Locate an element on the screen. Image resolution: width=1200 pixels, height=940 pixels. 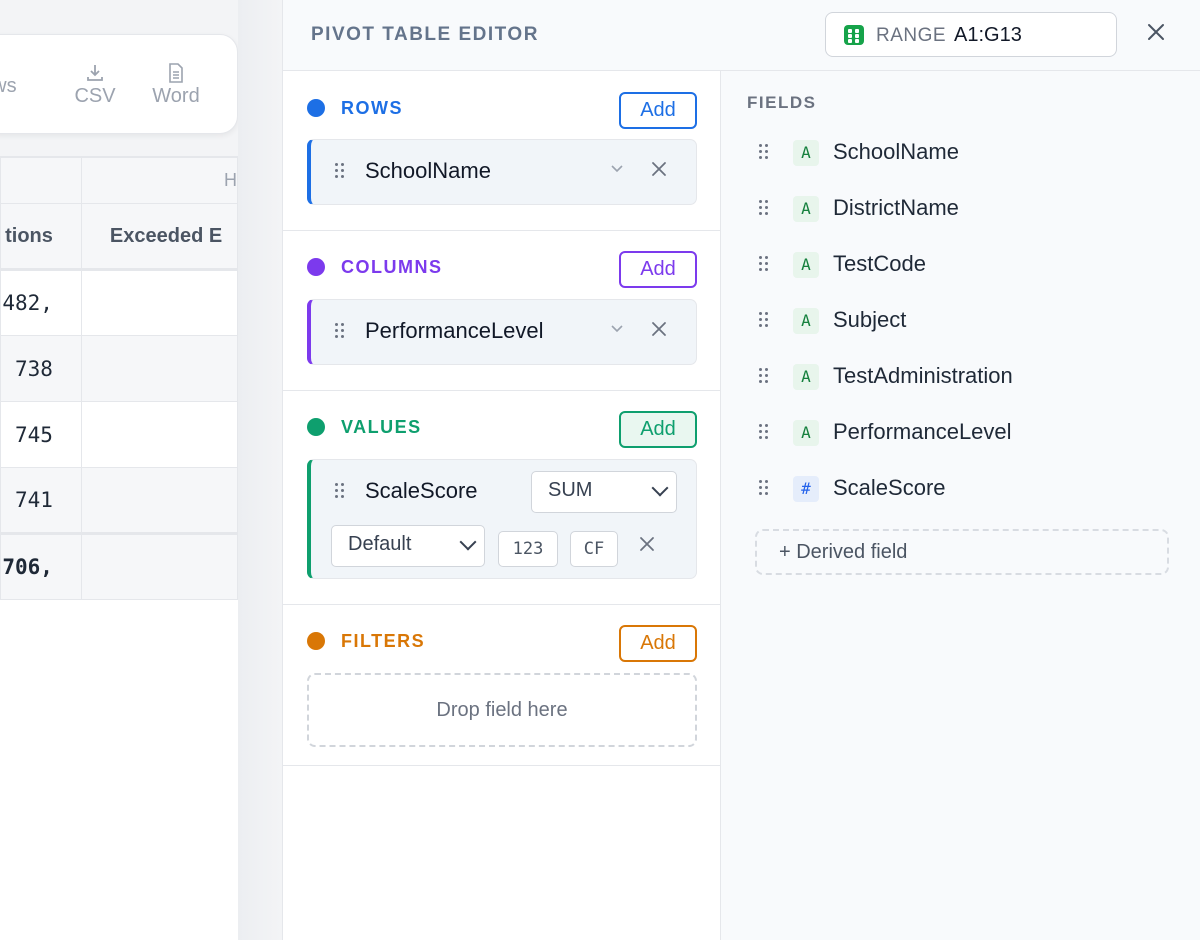
table-header-group-row: H is located at coordinates (119, 180).